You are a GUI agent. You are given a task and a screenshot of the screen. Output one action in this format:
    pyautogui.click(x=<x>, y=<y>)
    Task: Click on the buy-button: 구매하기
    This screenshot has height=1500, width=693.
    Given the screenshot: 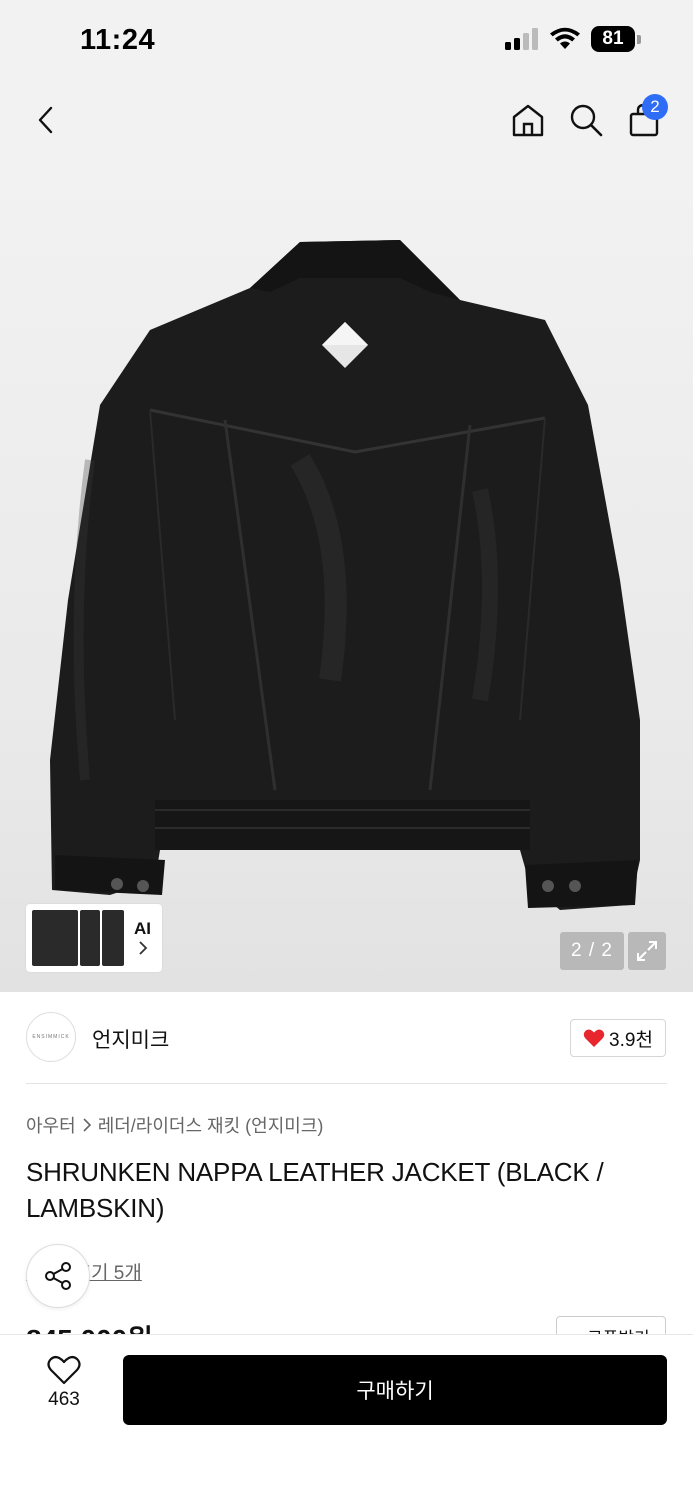 What is the action you would take?
    pyautogui.click(x=395, y=1390)
    